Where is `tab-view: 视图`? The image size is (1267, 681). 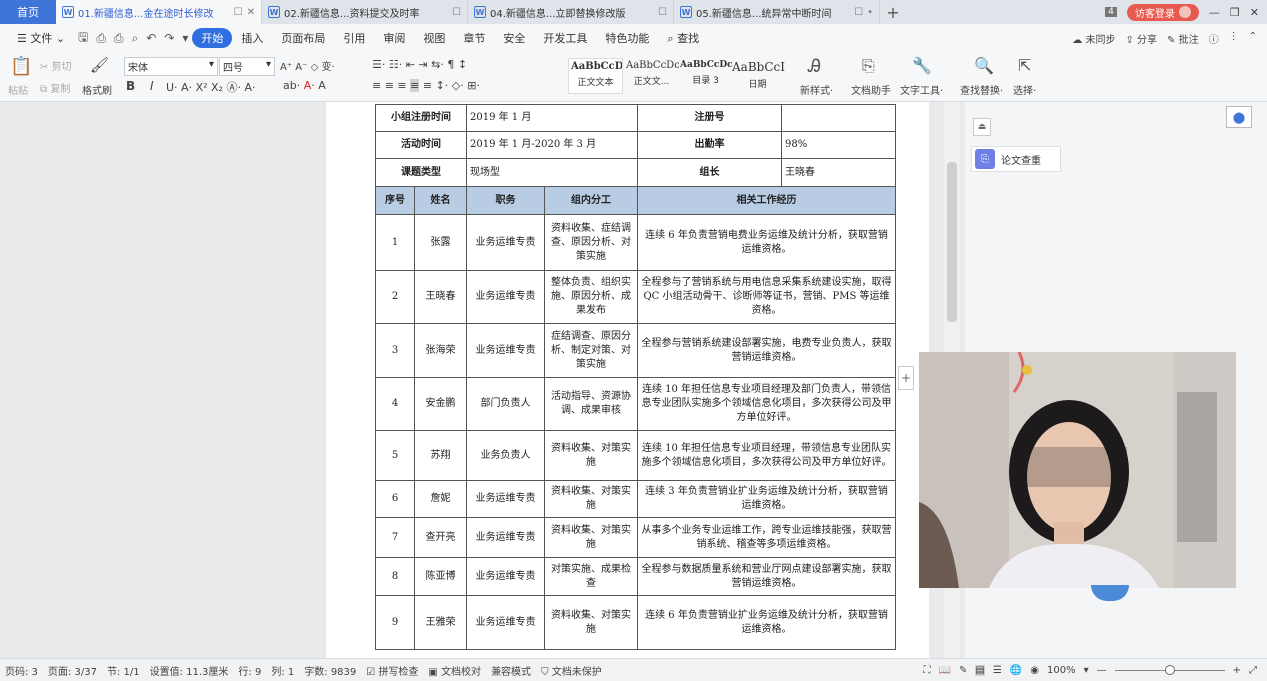
tab-view: 视图 is located at coordinates (434, 38).